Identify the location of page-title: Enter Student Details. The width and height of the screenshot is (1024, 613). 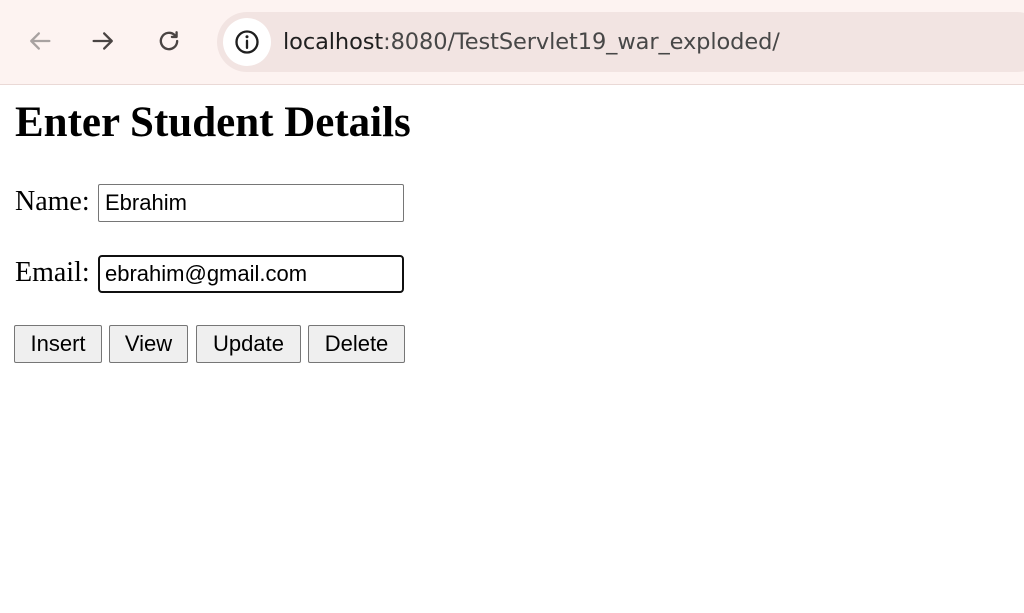
(213, 122).